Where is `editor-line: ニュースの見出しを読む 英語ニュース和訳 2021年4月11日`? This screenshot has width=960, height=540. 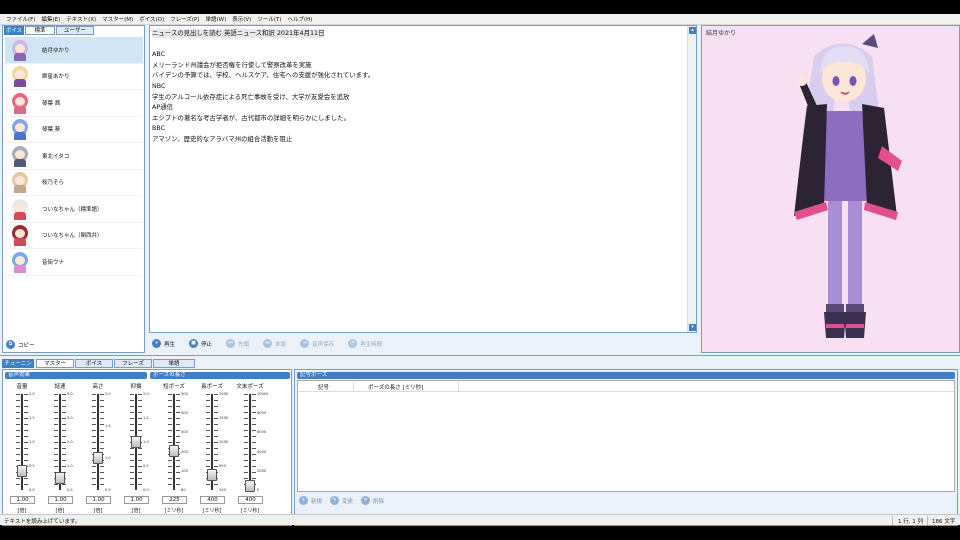
editor-line: ニュースの見出しを読む 英語ニュース和訳 2021年4月11日 is located at coordinates (418, 33).